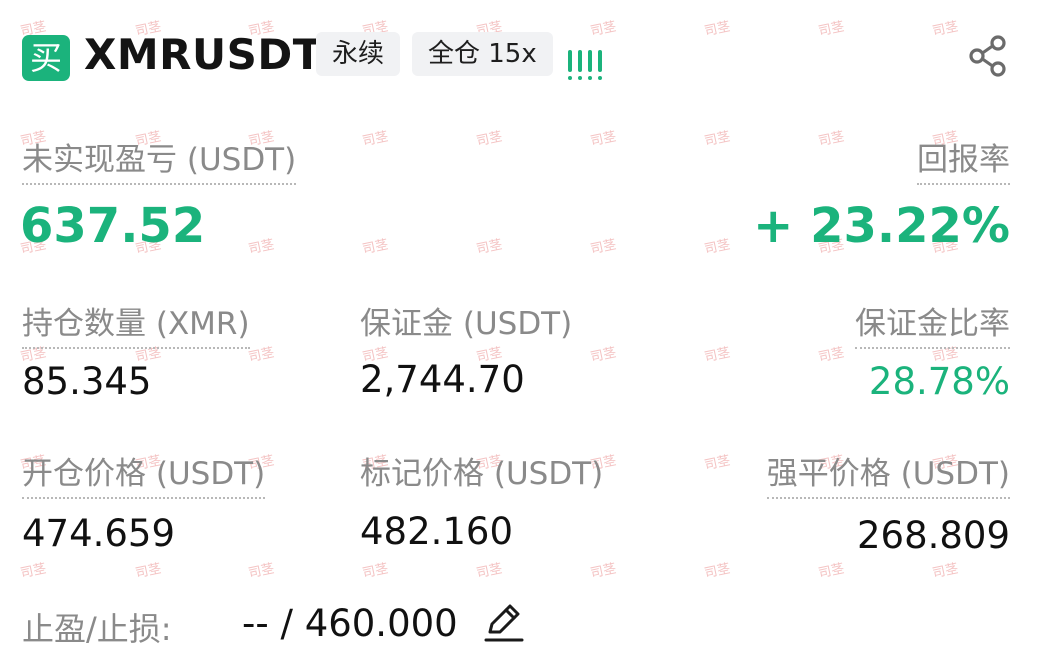 This screenshot has height=665, width=1042. I want to click on symbol-title: XMRUSDT, so click(203, 54).